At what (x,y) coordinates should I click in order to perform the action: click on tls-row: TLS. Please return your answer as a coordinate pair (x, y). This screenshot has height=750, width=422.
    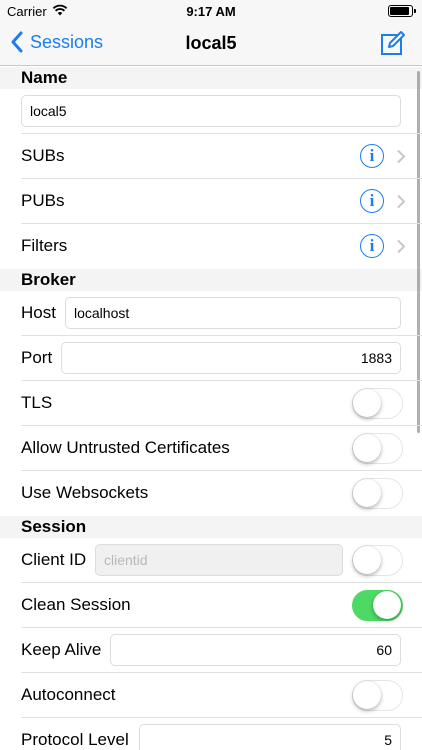
    Looking at the image, I should click on (221, 403).